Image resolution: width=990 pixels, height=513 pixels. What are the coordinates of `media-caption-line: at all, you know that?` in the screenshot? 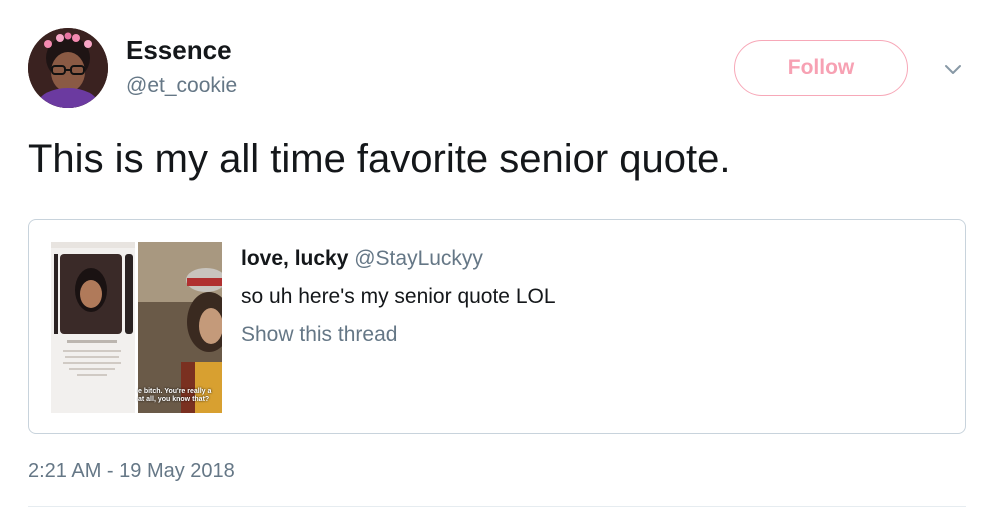 It's located at (174, 399).